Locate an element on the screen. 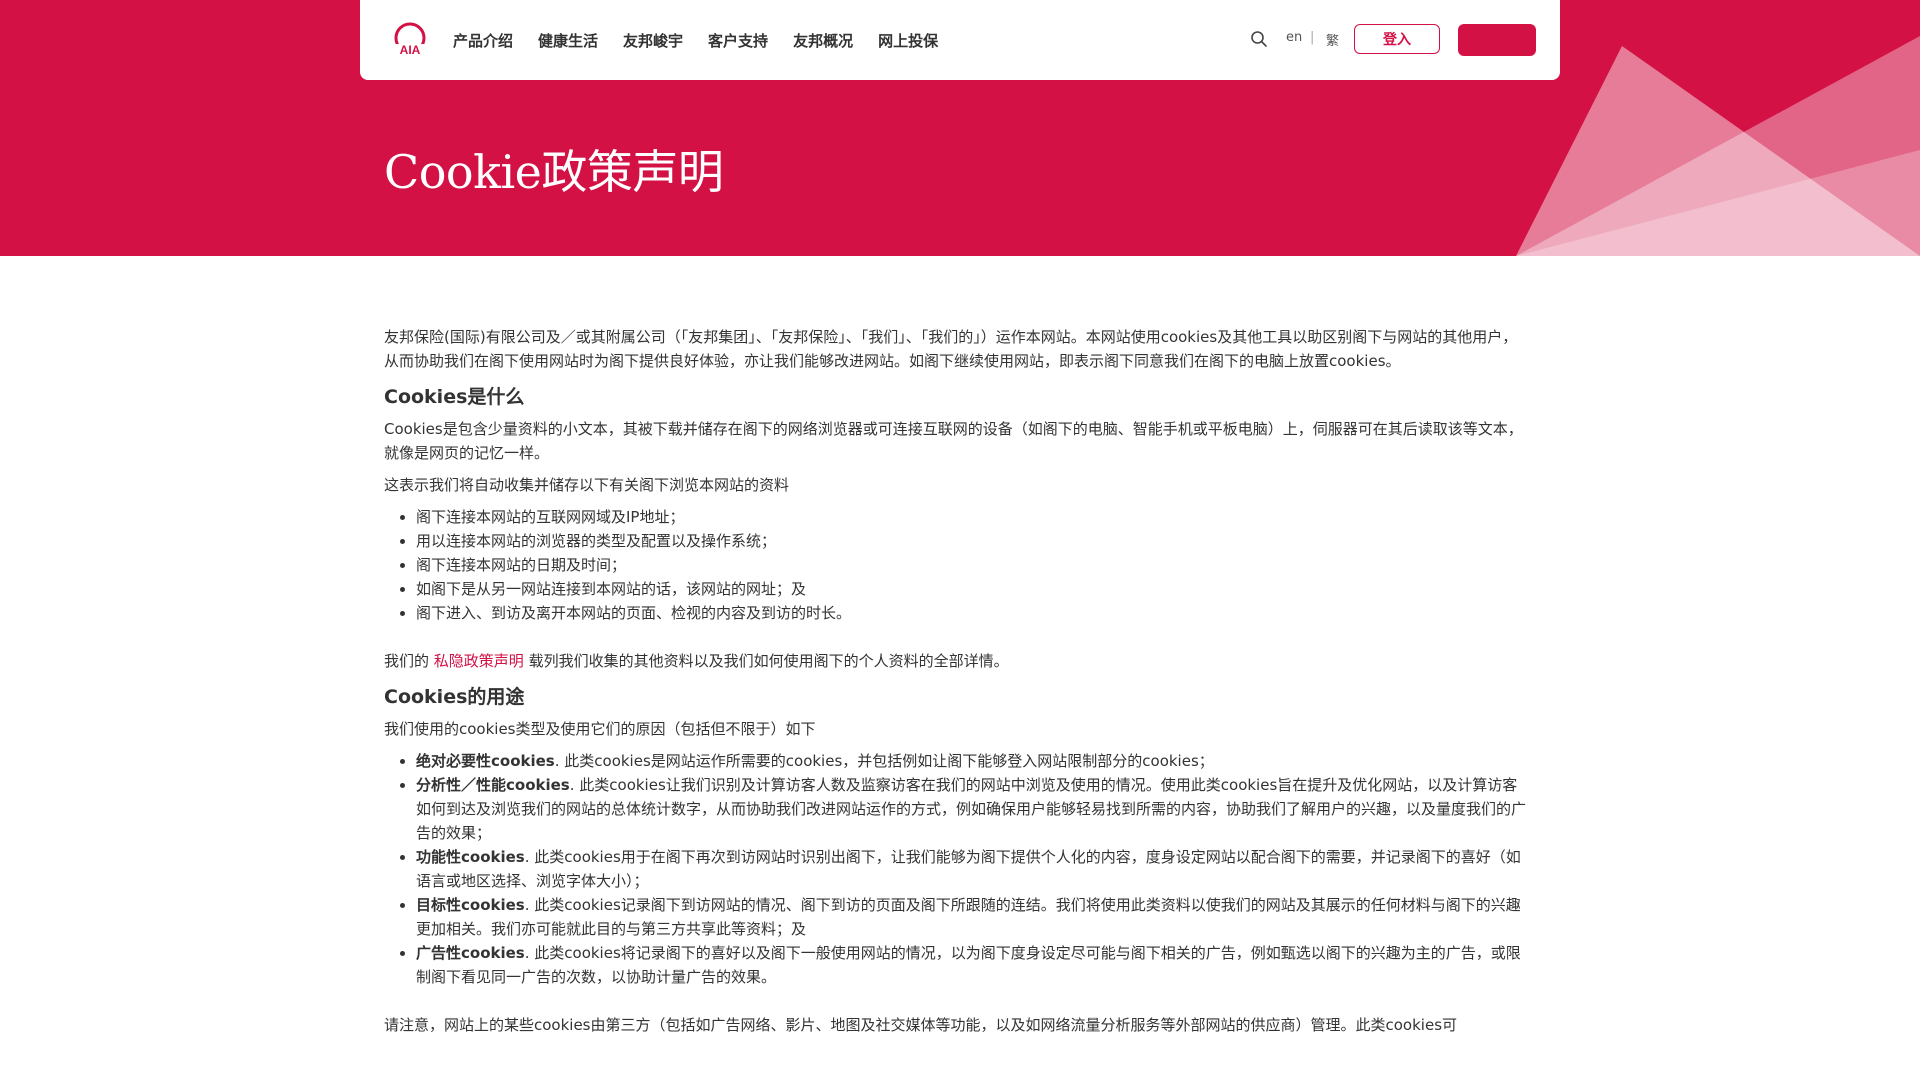 The height and width of the screenshot is (1080, 1920). list-item: 用以连接本网站的浏览器的类型及配置以及操作系统； is located at coordinates (974, 541).